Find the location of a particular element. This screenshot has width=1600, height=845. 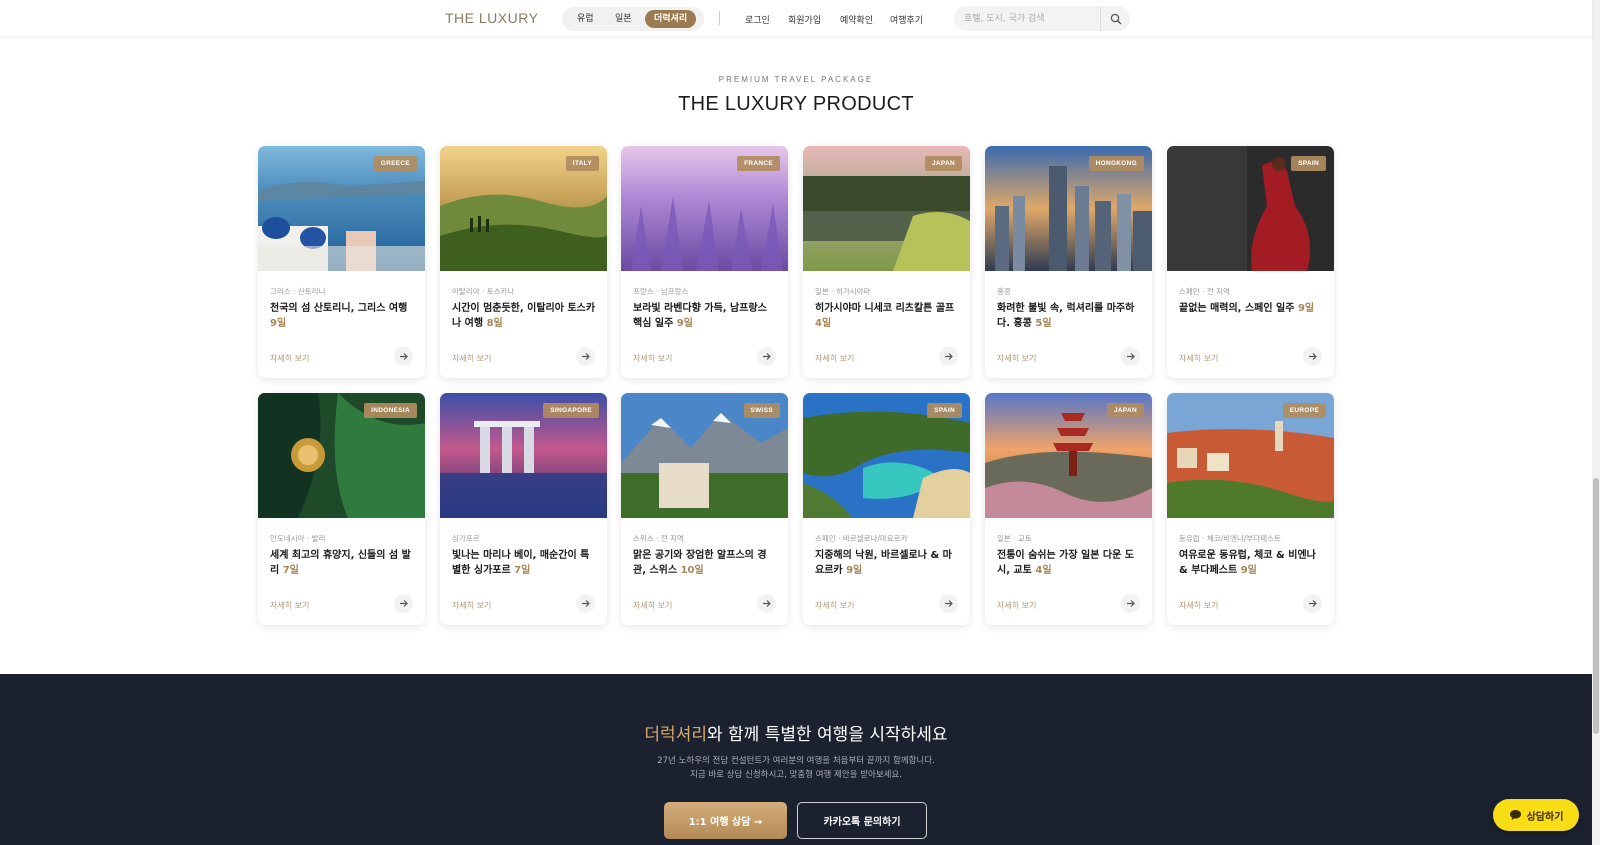

country-badge: INDONESIA is located at coordinates (390, 410).